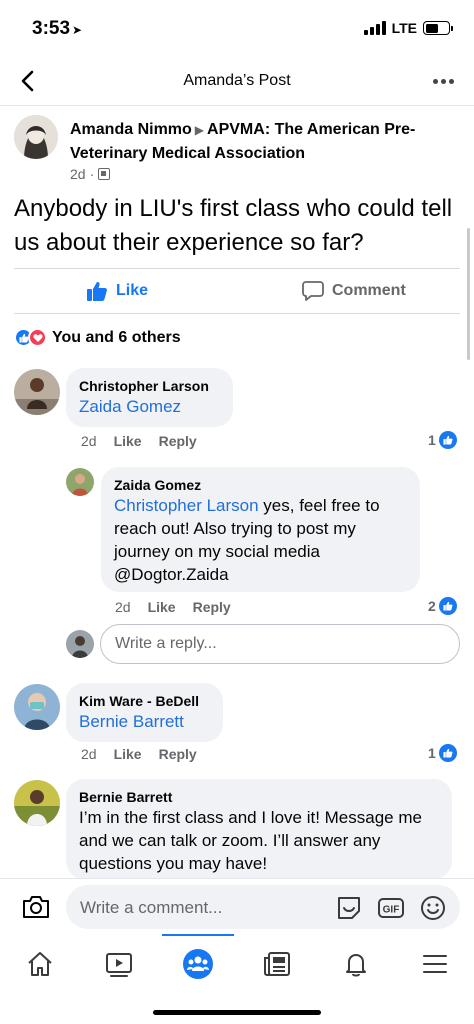  I want to click on status-time: 3:53 ➤, so click(57, 28).